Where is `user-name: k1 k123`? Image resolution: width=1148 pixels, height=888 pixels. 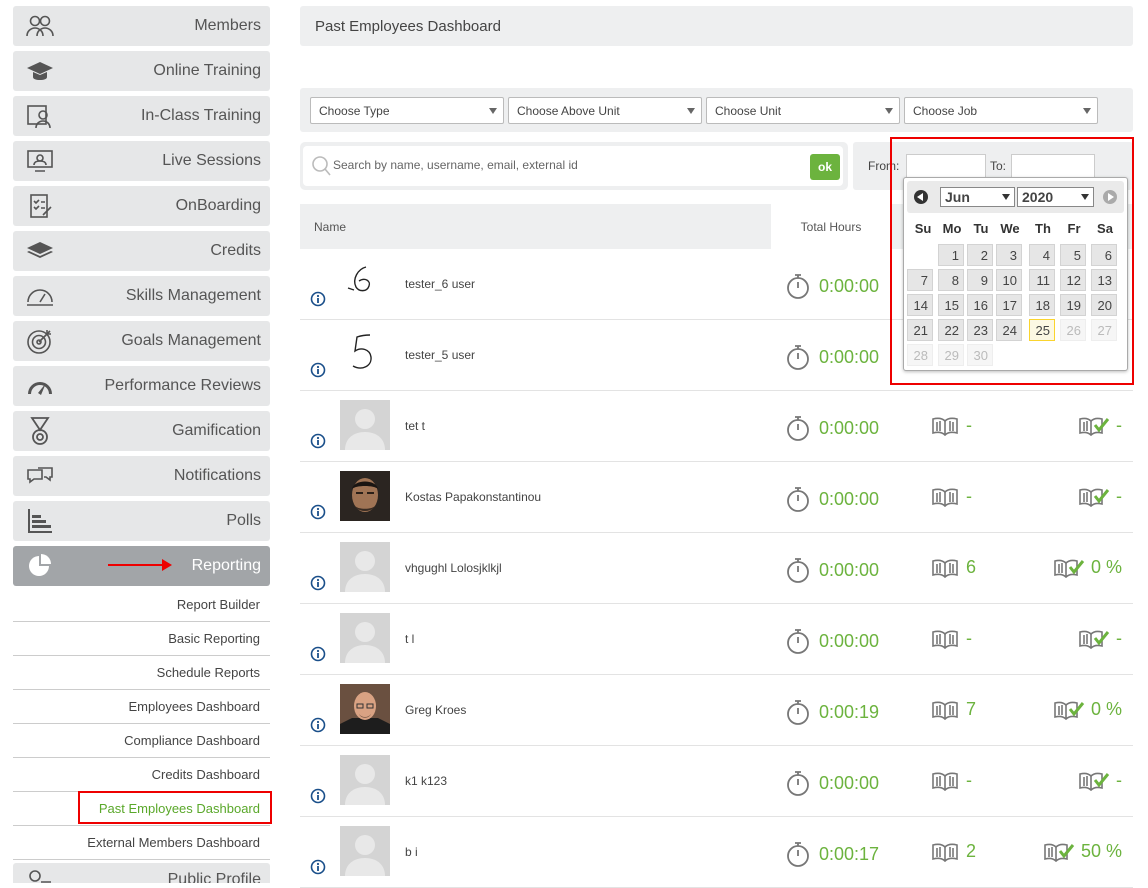 user-name: k1 k123 is located at coordinates (426, 781).